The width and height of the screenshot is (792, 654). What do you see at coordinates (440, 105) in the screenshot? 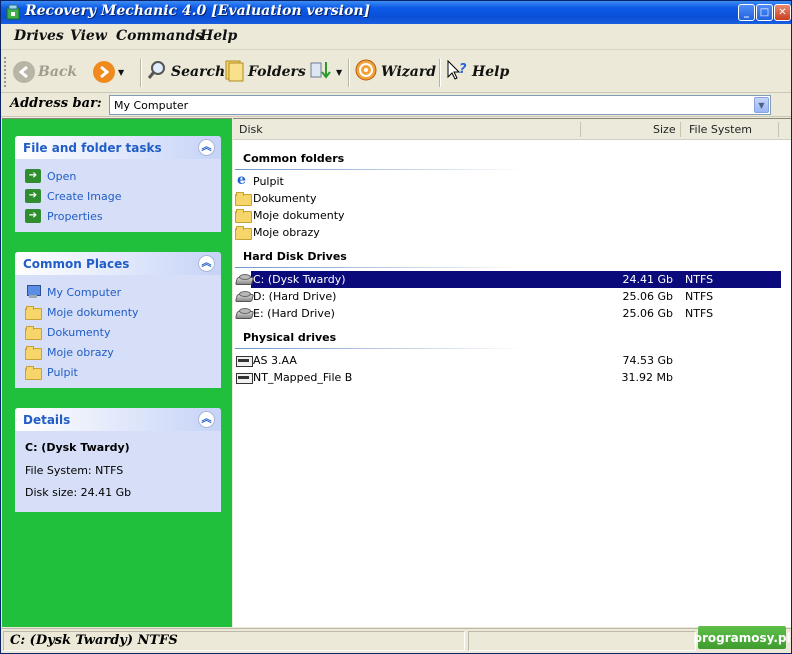
I see `address-input: My Computer ▼` at bounding box center [440, 105].